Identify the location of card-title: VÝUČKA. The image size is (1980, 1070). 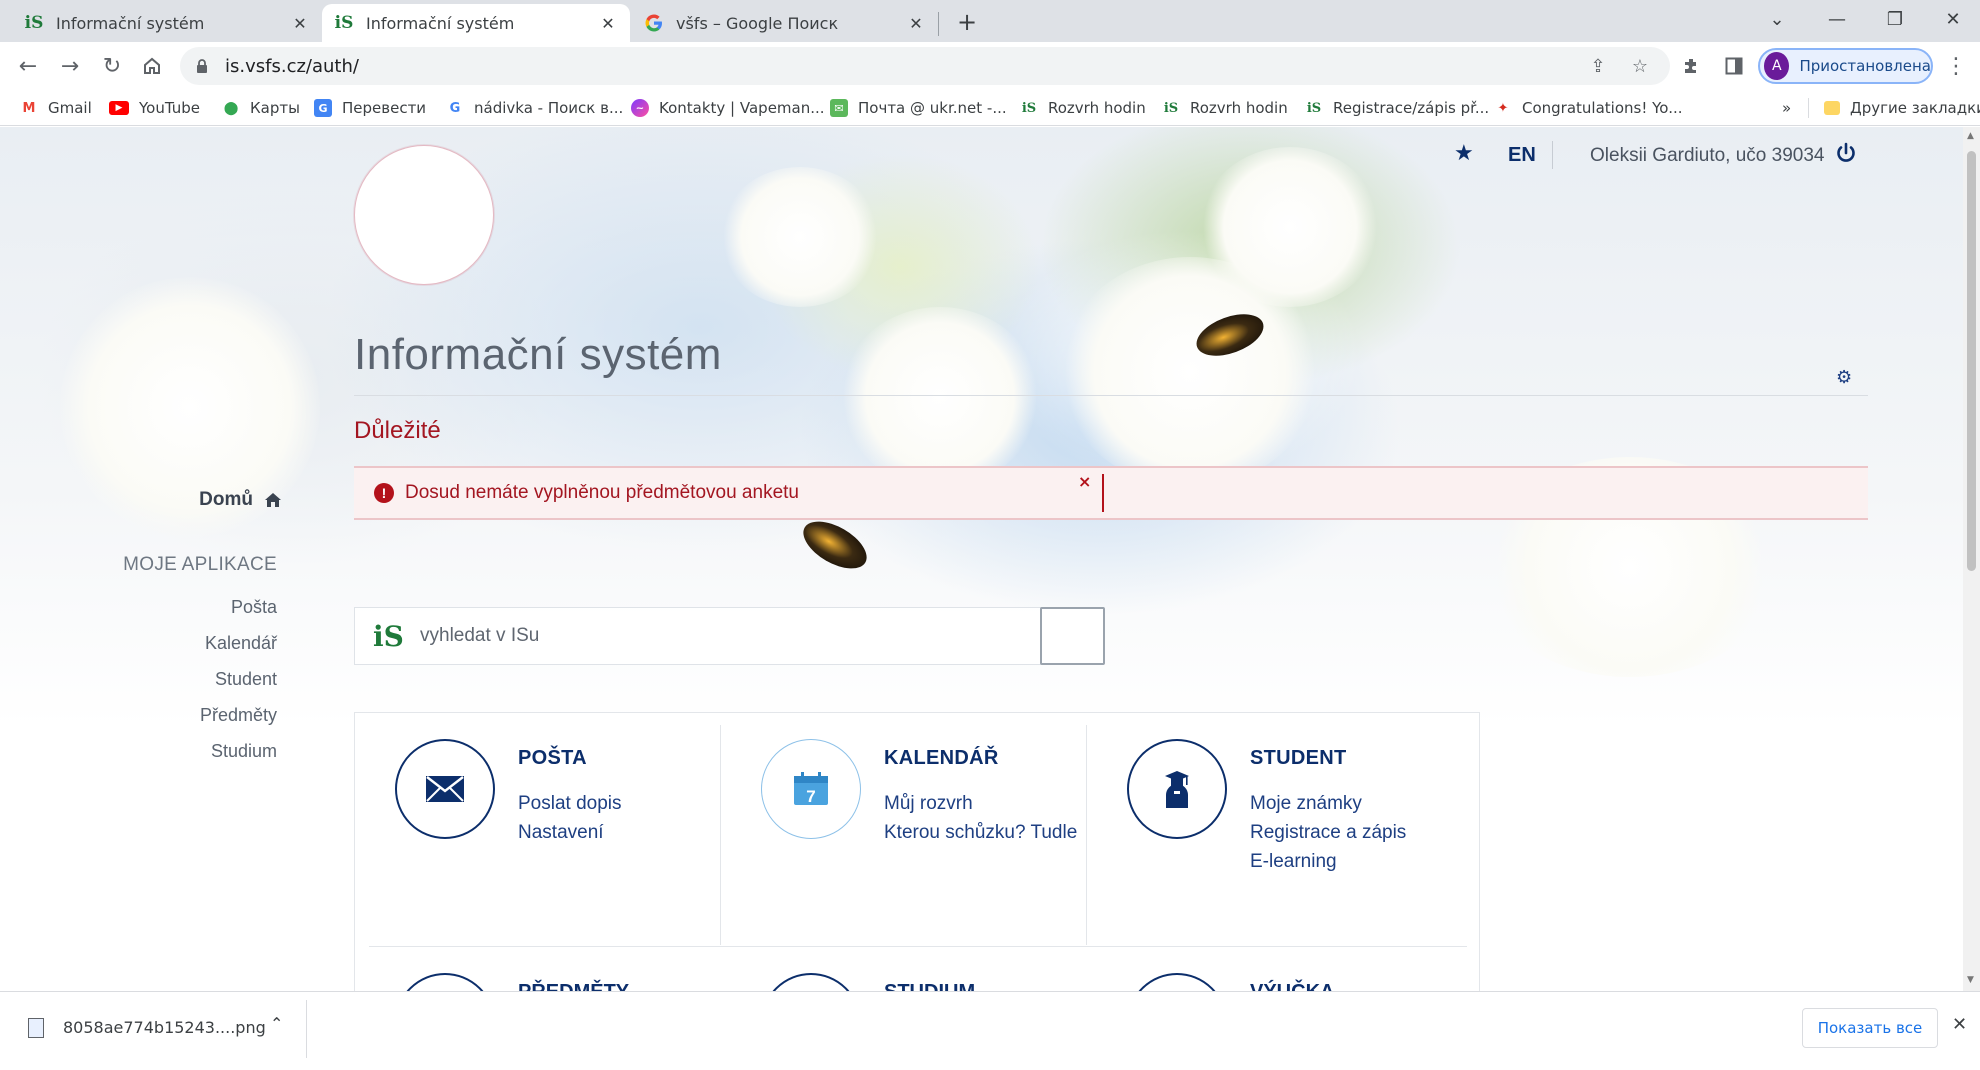
(1292, 986).